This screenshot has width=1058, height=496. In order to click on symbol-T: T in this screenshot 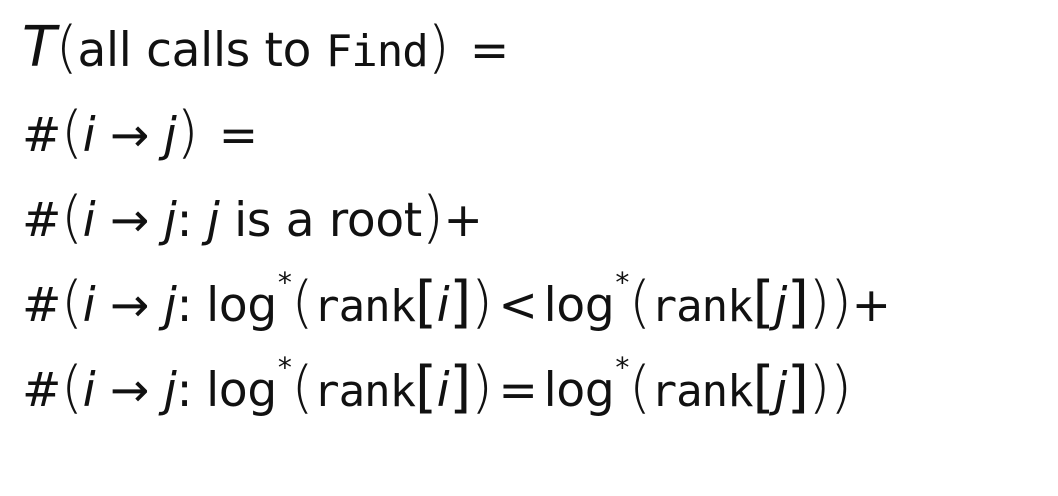, I will do `click(39, 47)`.